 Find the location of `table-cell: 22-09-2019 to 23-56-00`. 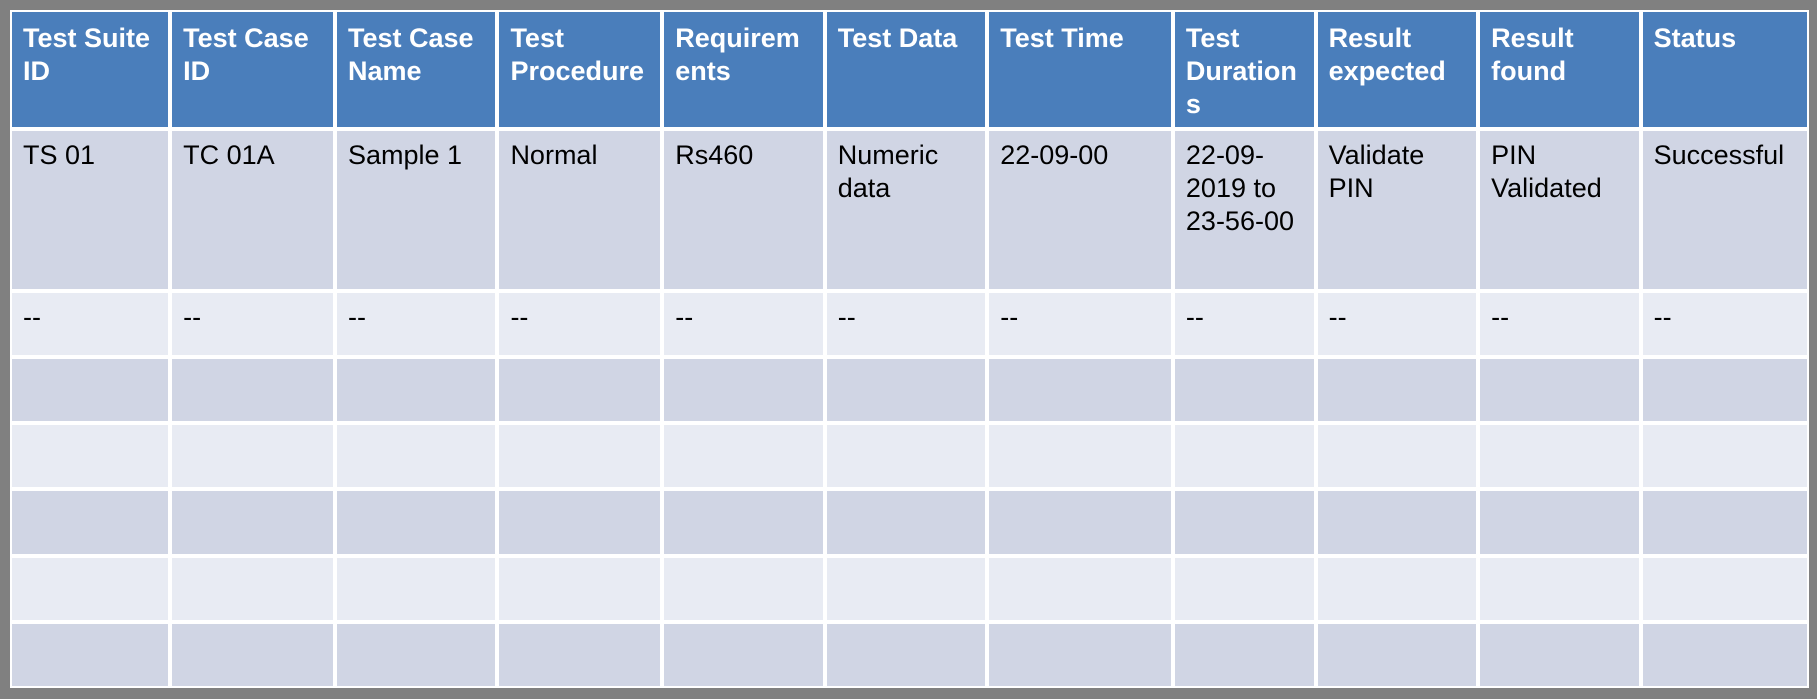

table-cell: 22-09-2019 to 23-56-00 is located at coordinates (1244, 210).